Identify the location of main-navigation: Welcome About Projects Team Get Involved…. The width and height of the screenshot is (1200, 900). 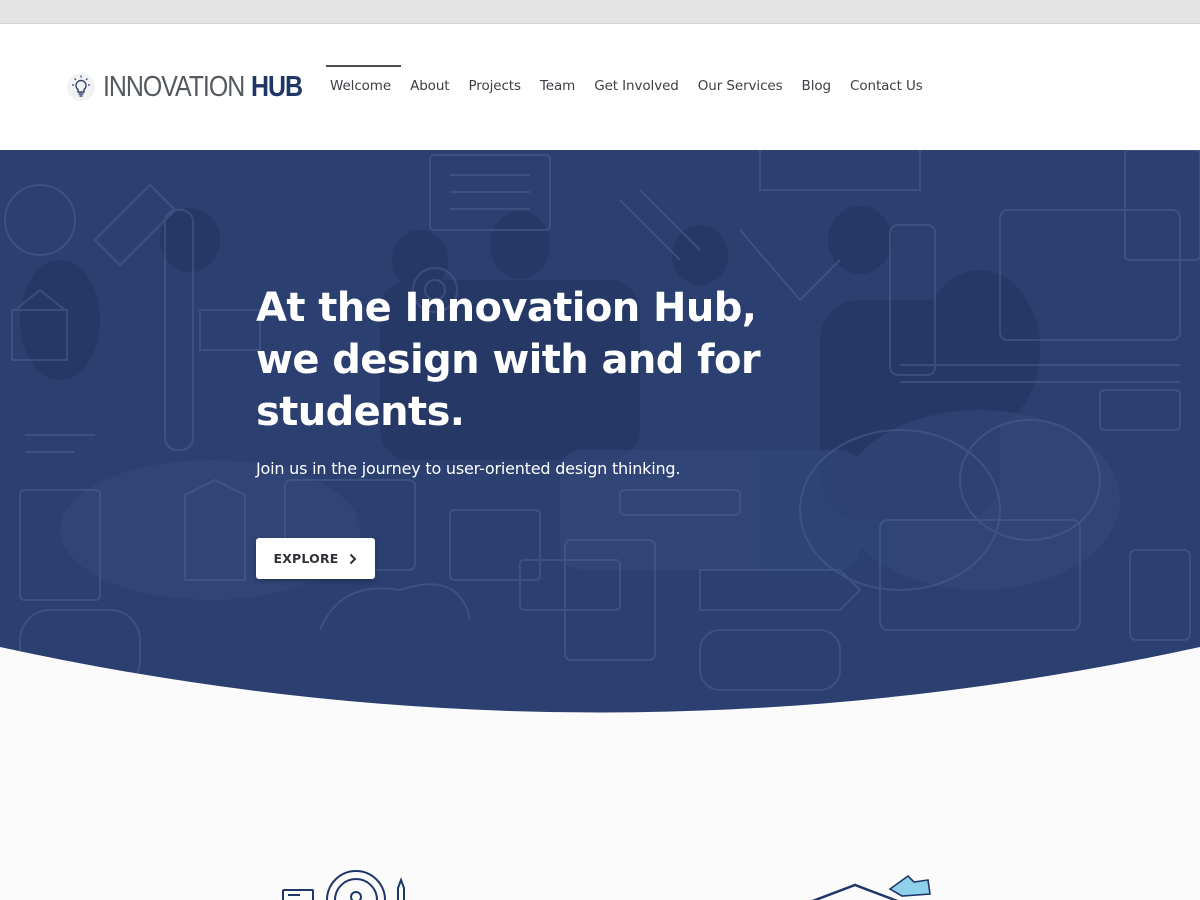
(629, 88).